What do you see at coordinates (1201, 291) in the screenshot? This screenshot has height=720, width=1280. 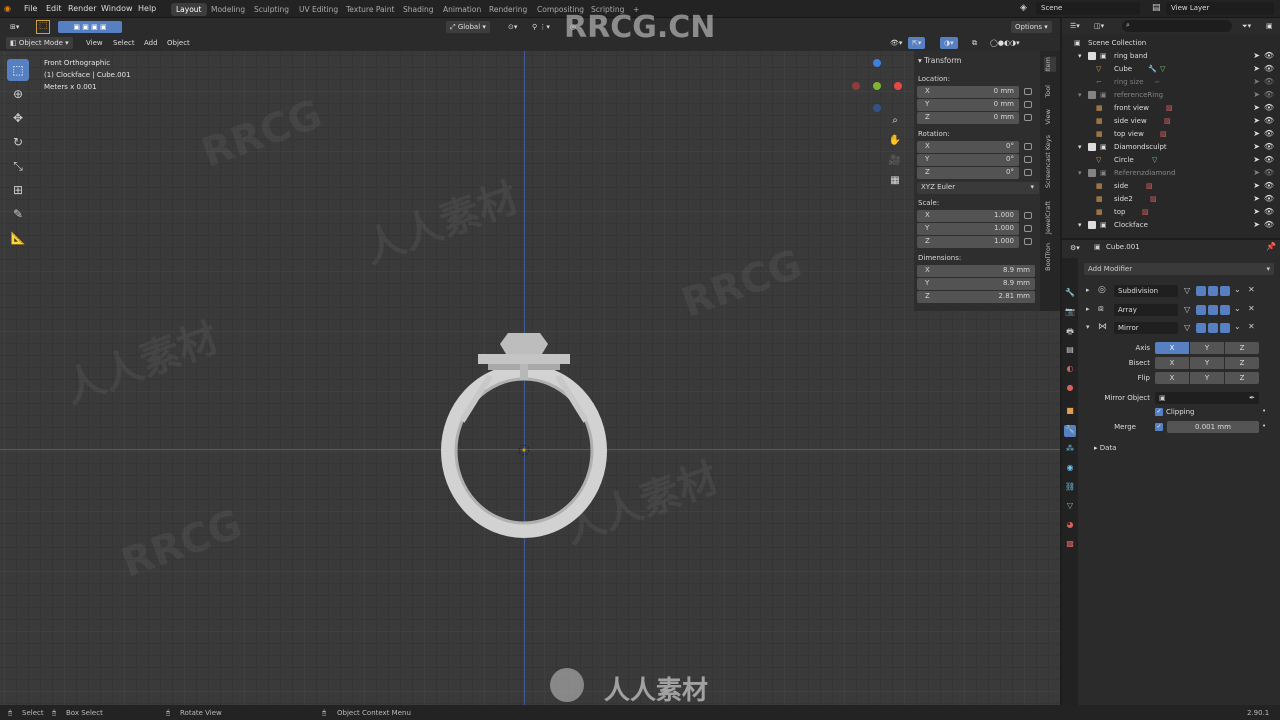 I see `edit-mode-icon` at bounding box center [1201, 291].